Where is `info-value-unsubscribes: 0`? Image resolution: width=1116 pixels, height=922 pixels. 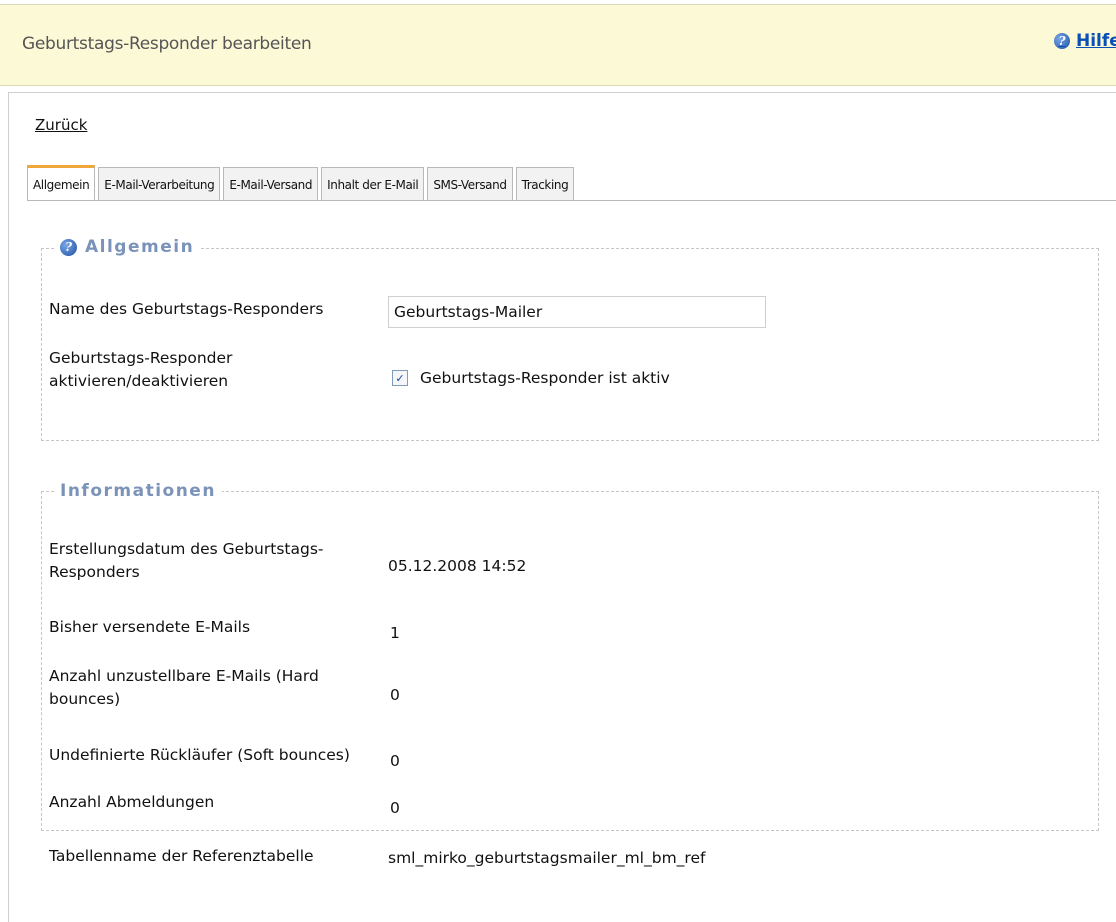
info-value-unsubscribes: 0 is located at coordinates (395, 808).